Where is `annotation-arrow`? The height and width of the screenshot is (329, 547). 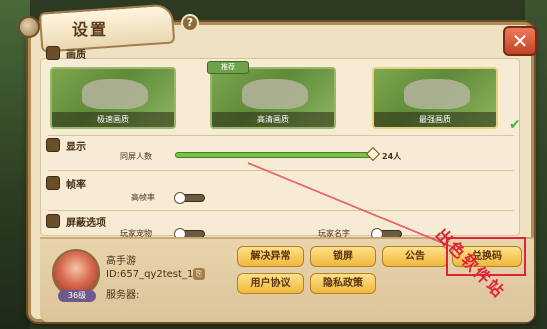
annotation-arrow is located at coordinates (351, 205).